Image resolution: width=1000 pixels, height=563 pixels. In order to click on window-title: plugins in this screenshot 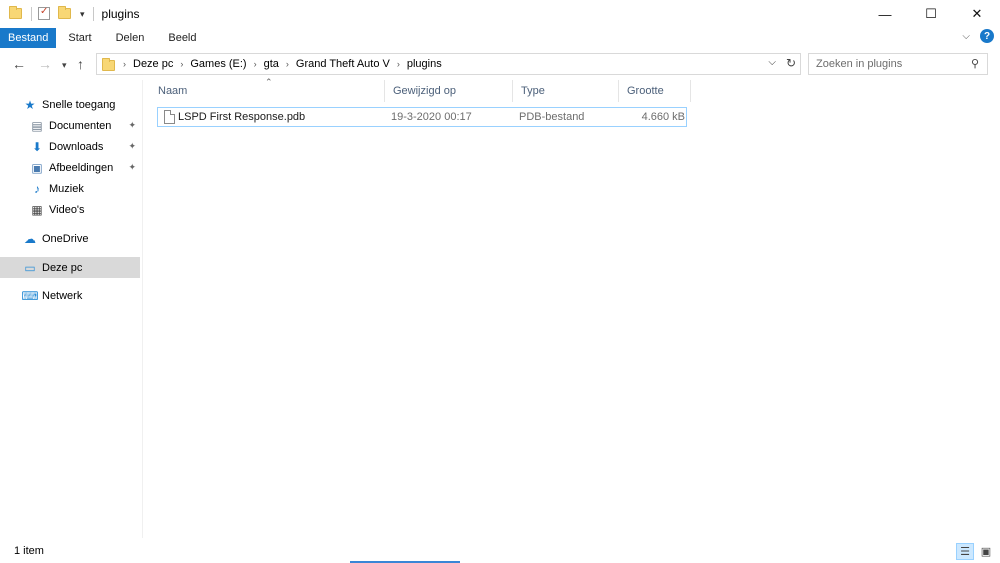, I will do `click(120, 14)`.